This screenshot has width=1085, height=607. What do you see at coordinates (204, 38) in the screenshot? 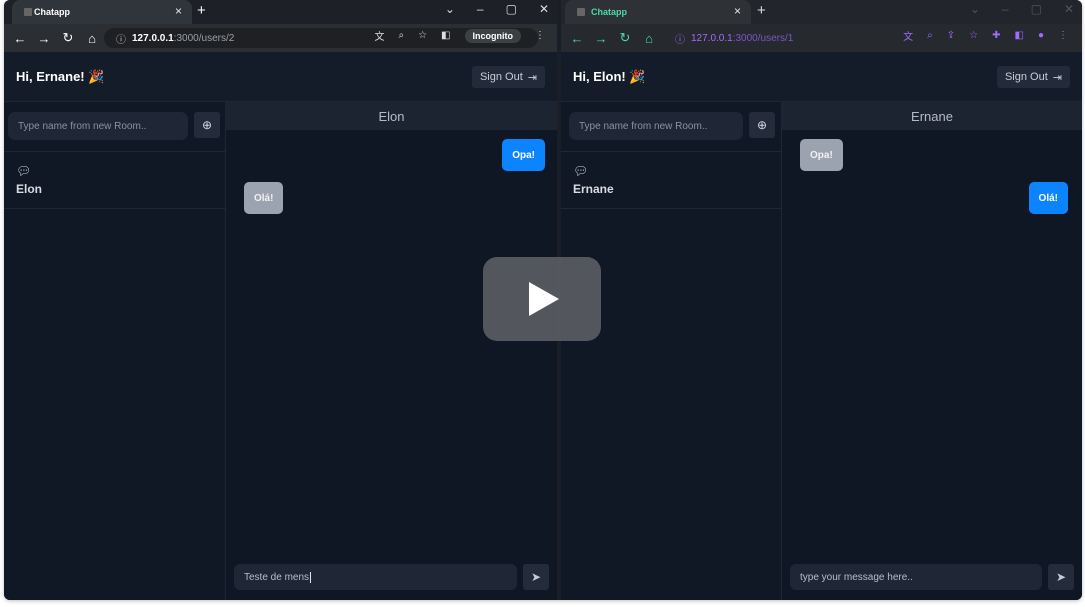
I see `url-path: :3000/users/2` at bounding box center [204, 38].